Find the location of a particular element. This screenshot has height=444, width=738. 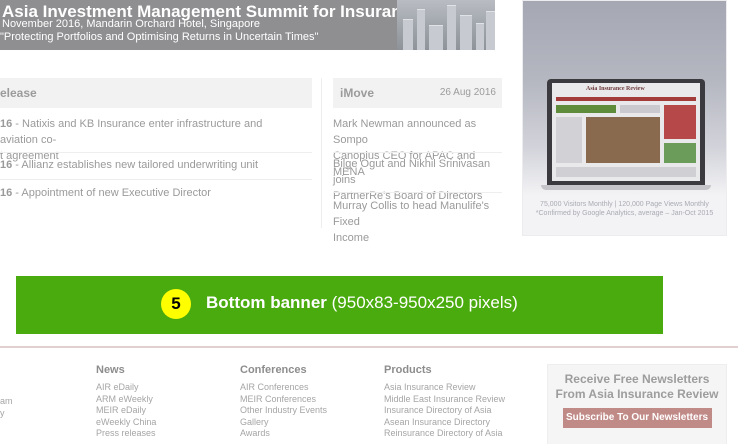

website-preview: Asia Insurance Review is located at coordinates (626, 132).